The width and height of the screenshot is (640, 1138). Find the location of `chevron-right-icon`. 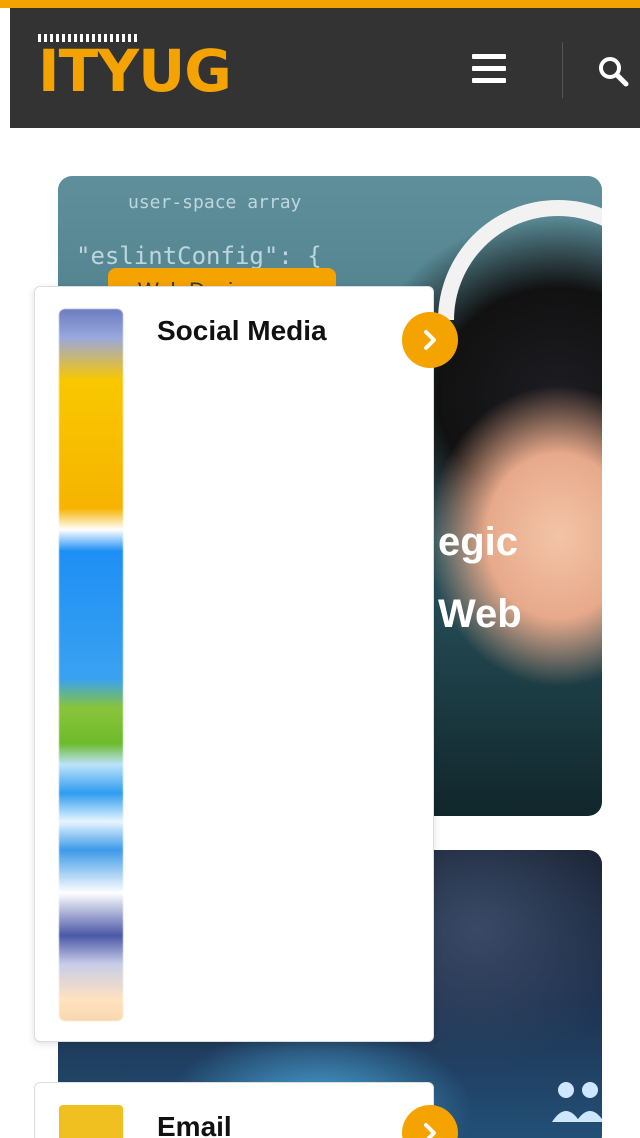

chevron-right-icon is located at coordinates (430, 340).